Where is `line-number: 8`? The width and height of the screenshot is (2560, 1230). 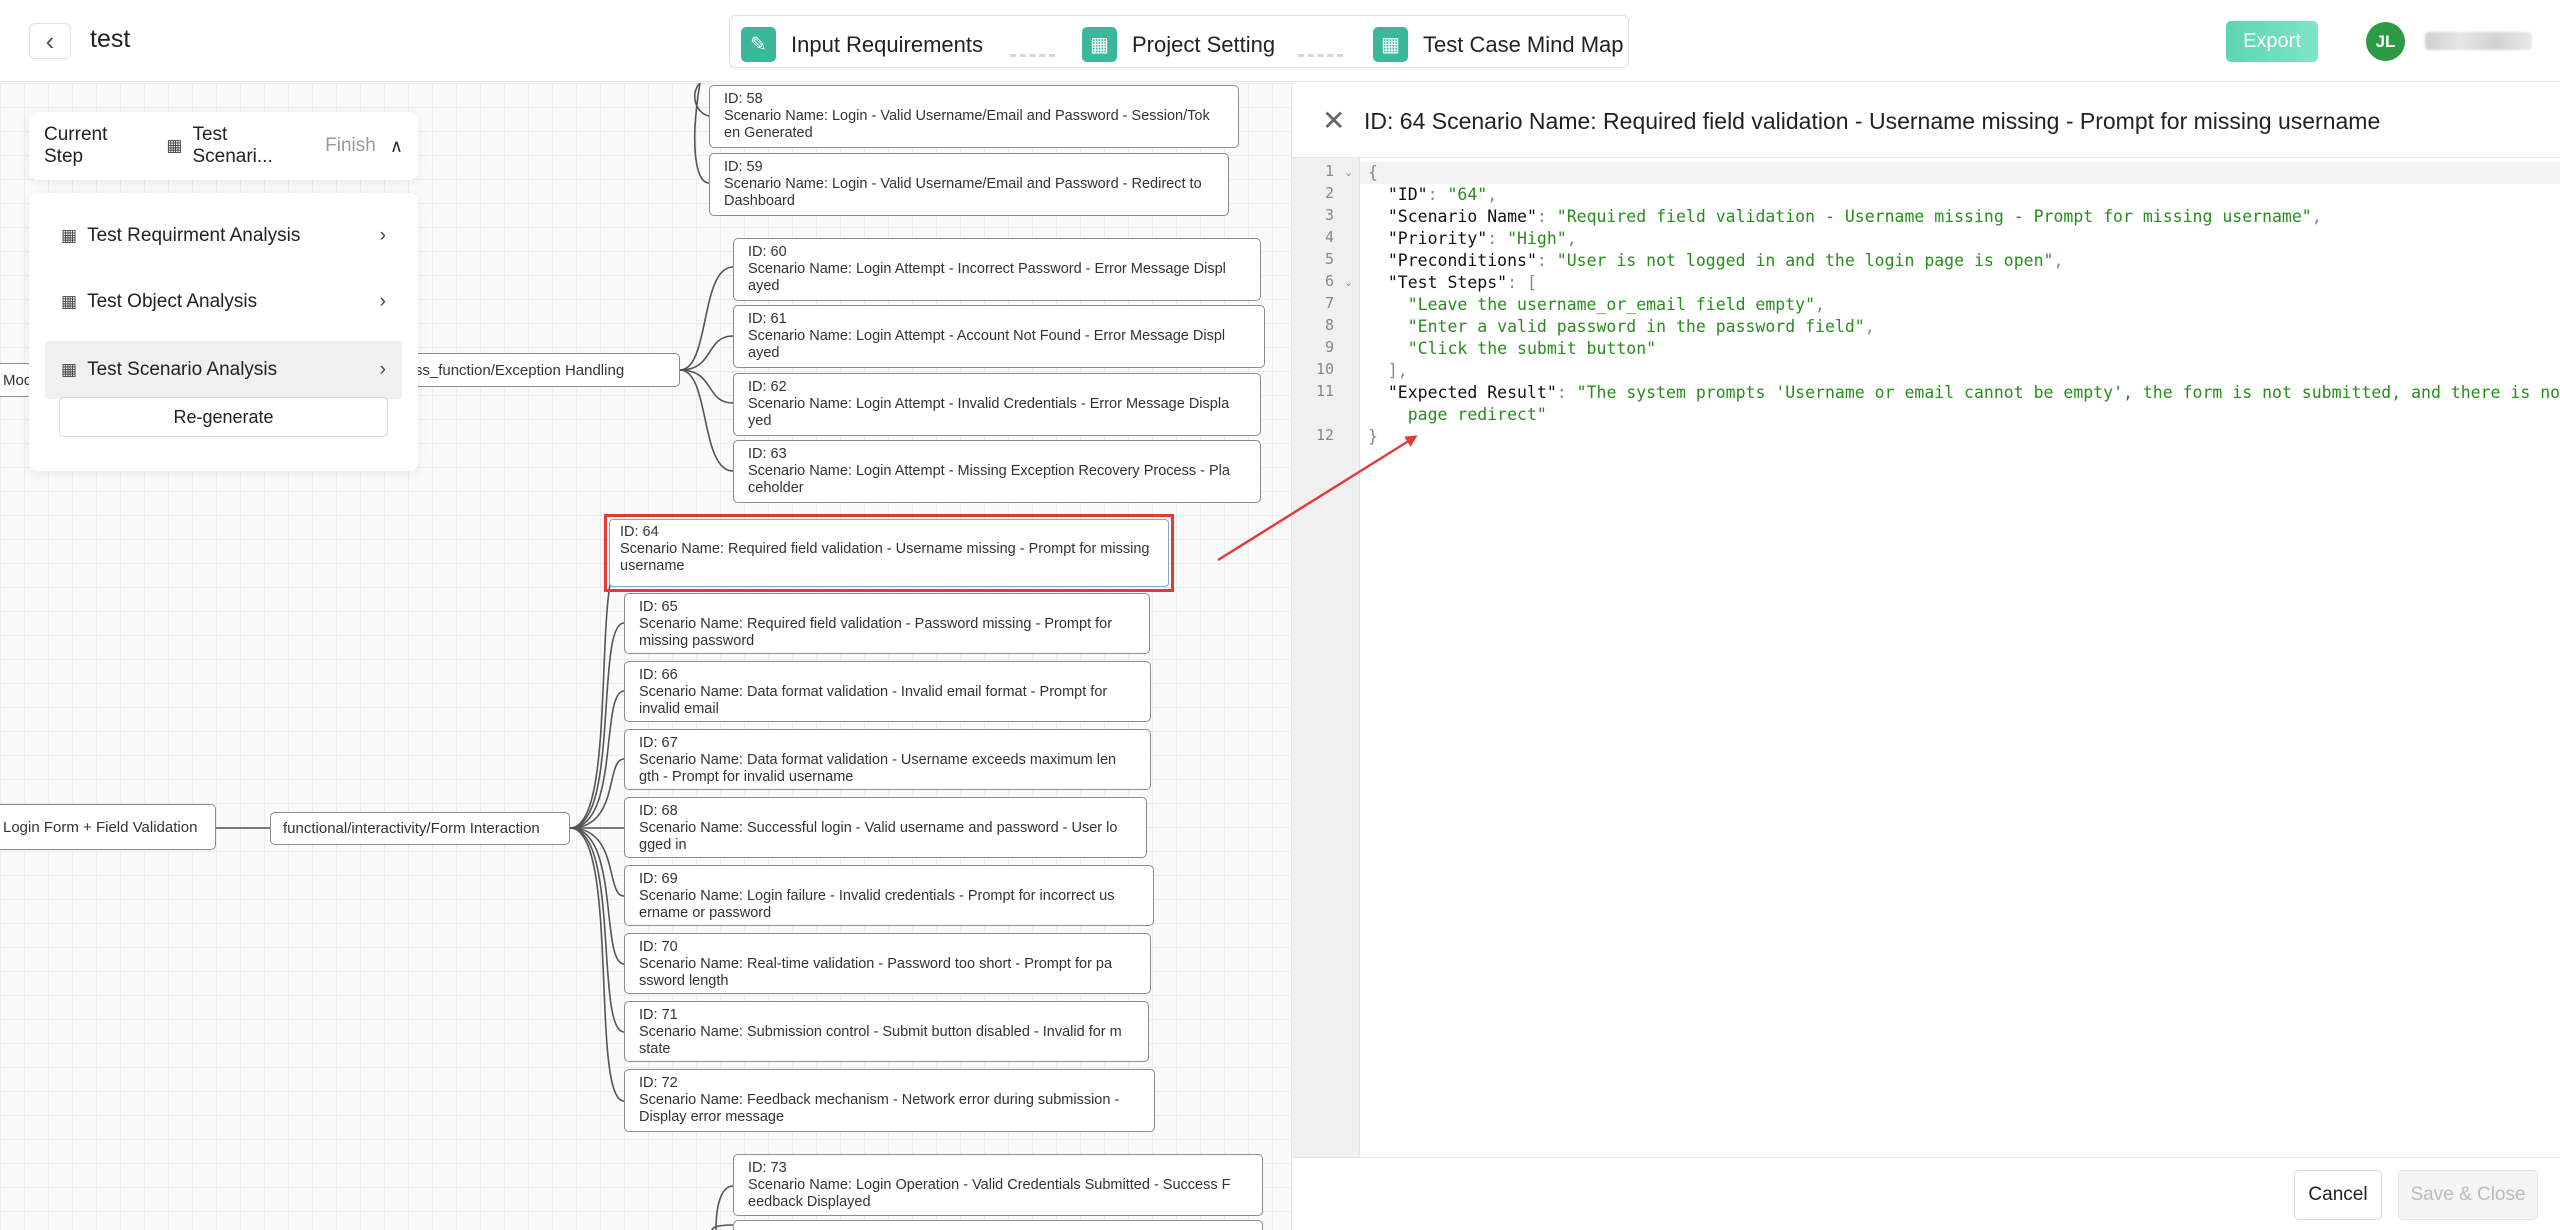
line-number: 8 is located at coordinates (1329, 325).